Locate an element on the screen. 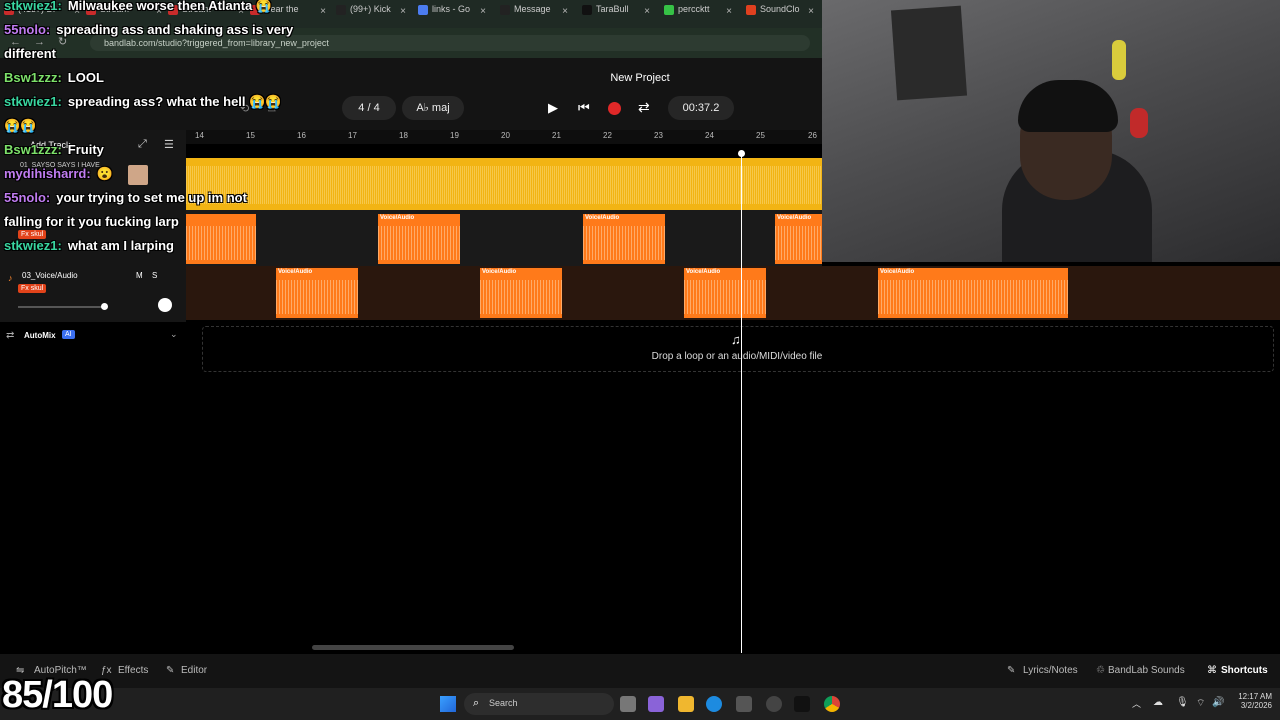 The width and height of the screenshot is (1280, 720). key-button: A♭ maj is located at coordinates (433, 108).